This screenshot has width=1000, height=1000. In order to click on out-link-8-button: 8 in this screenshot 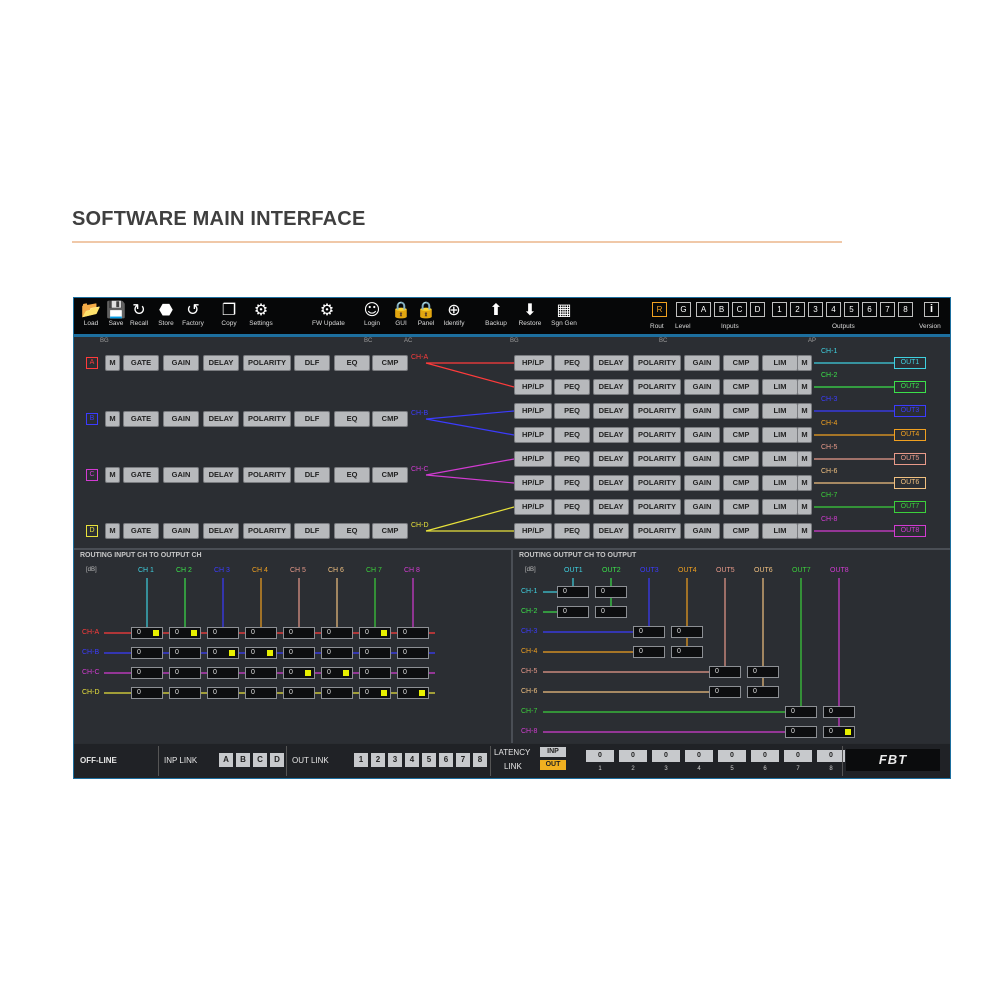, I will do `click(480, 760)`.